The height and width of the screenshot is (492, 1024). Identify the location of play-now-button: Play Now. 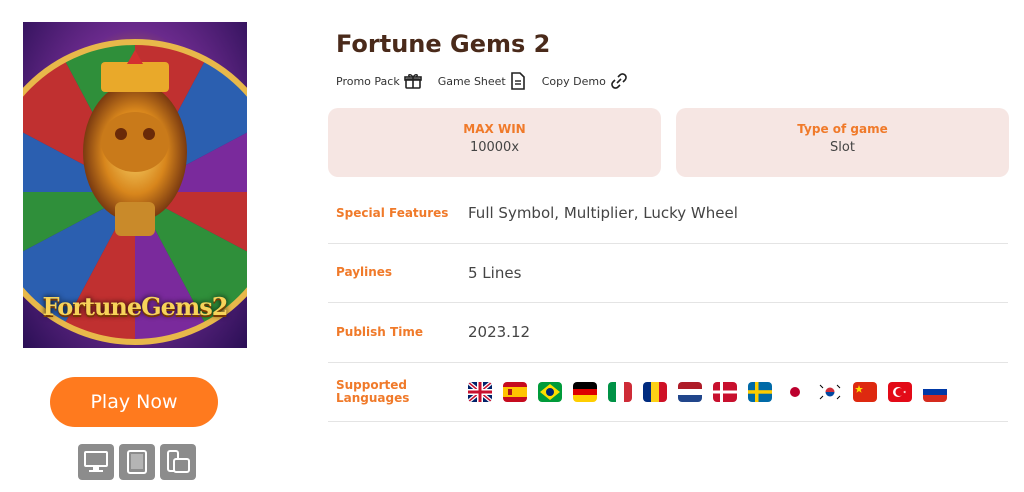
(134, 402).